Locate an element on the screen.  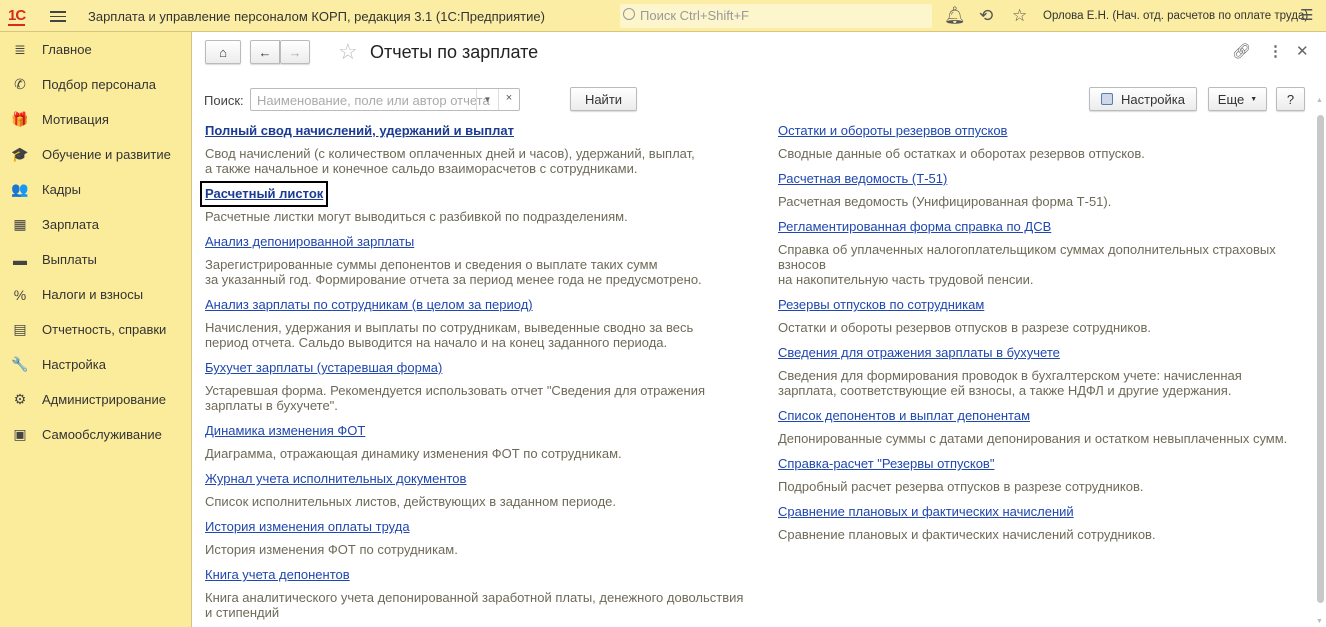
sidebar-item: 🔧 Настройка is located at coordinates (95, 364).